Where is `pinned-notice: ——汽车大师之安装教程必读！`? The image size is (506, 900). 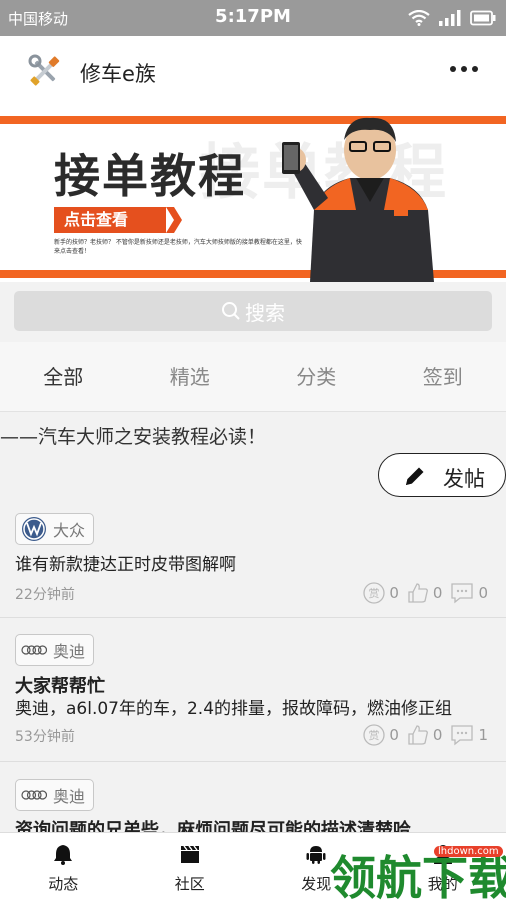
pinned-notice: ——汽车大师之安装教程必读！ is located at coordinates (133, 435).